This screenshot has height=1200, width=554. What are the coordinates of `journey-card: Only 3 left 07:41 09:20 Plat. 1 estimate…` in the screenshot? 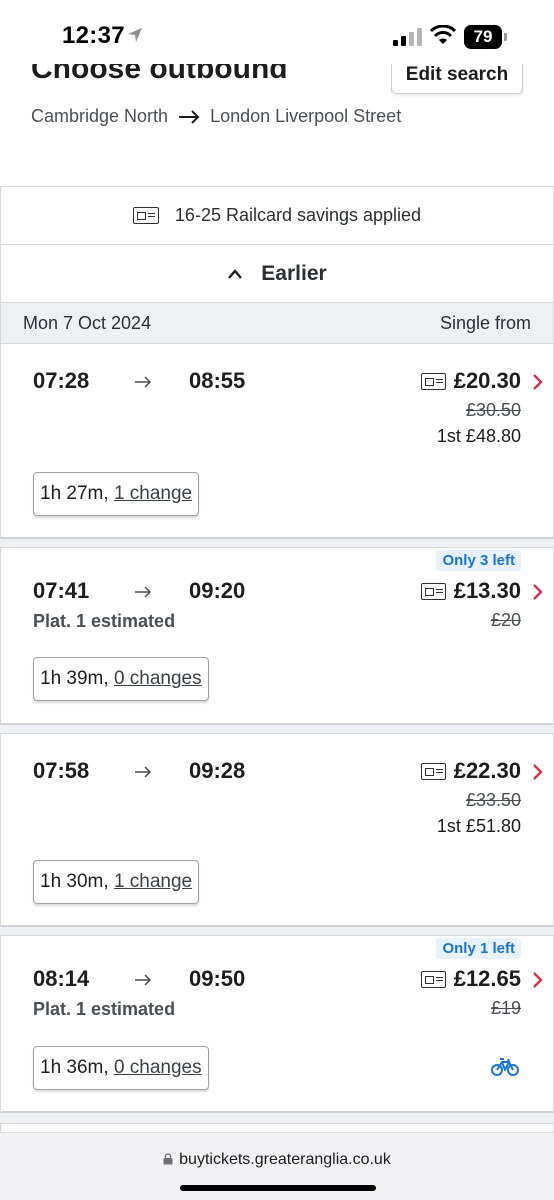 It's located at (277, 636).